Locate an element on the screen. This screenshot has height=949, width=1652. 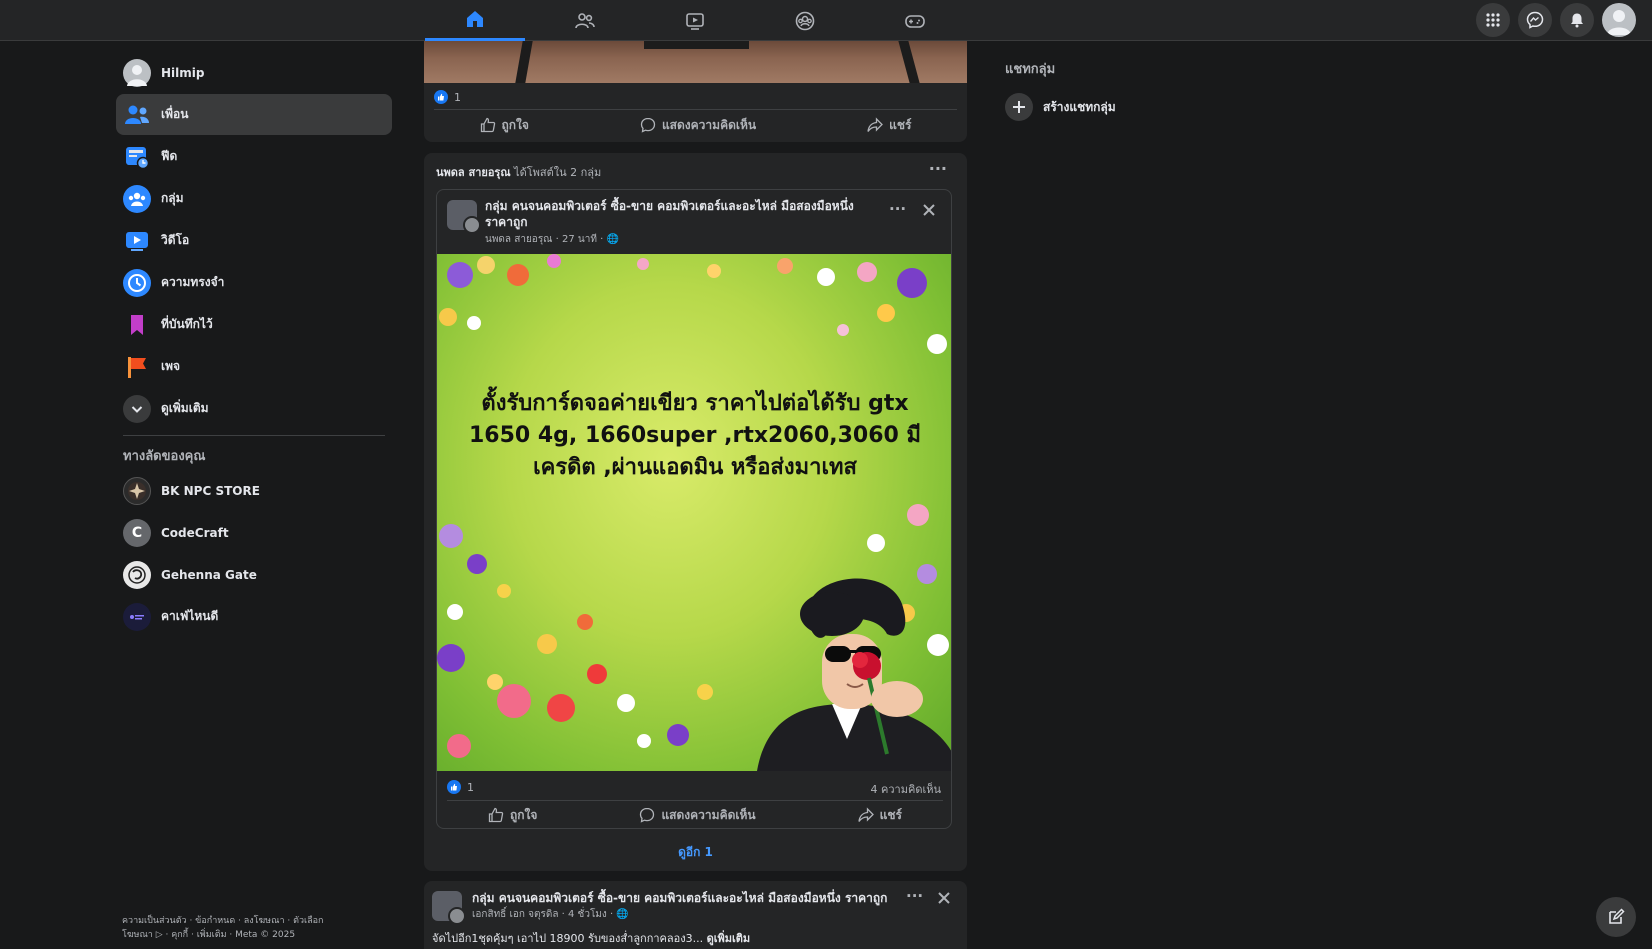
memories-icon is located at coordinates (137, 282).